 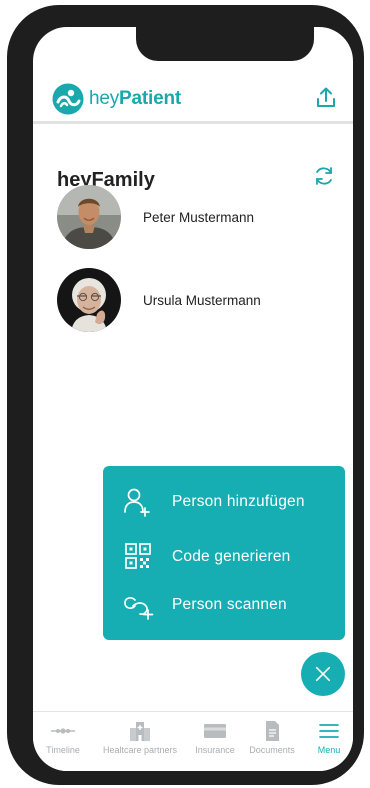 I want to click on app-header: heyPatient, so click(x=193, y=100).